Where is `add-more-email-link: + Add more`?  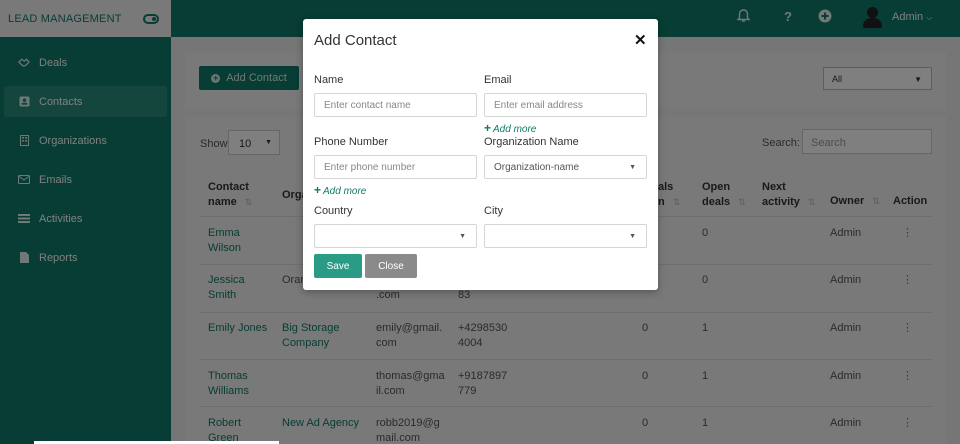
add-more-email-link: + Add more is located at coordinates (510, 128).